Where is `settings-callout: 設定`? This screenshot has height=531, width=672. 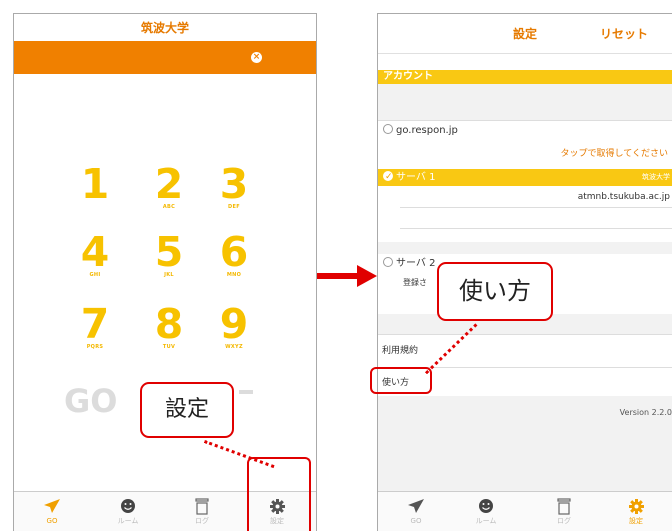
settings-callout: 設定 is located at coordinates (187, 410).